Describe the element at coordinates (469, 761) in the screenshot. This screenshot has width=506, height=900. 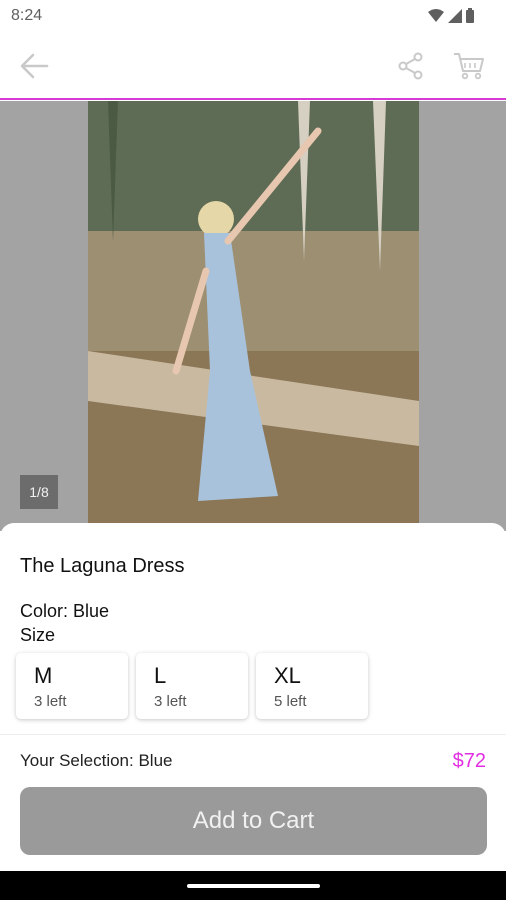
I see `price: $72` at that location.